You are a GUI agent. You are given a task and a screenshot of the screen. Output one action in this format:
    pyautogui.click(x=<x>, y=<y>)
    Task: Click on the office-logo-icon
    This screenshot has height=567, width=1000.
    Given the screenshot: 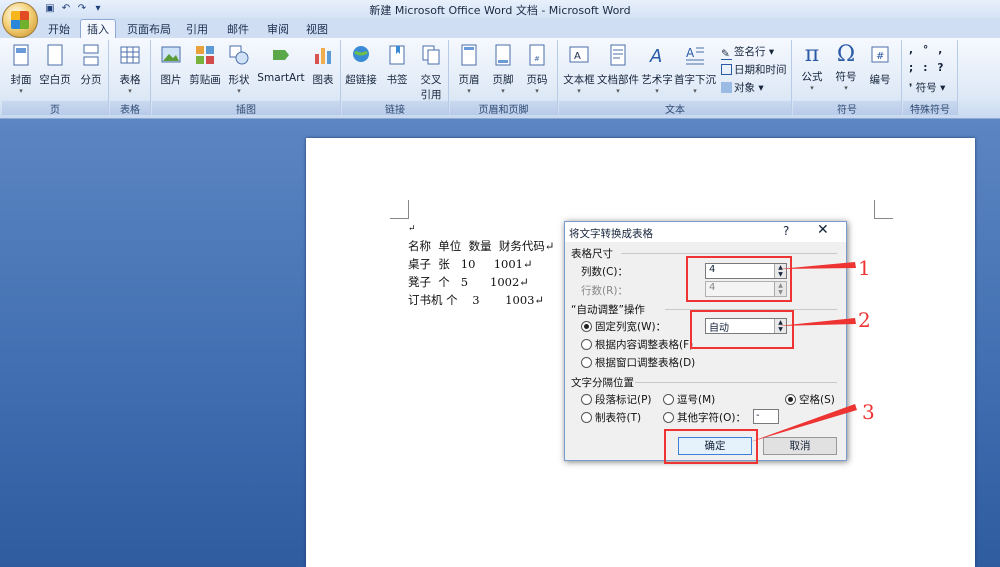 What is the action you would take?
    pyautogui.click(x=20, y=20)
    